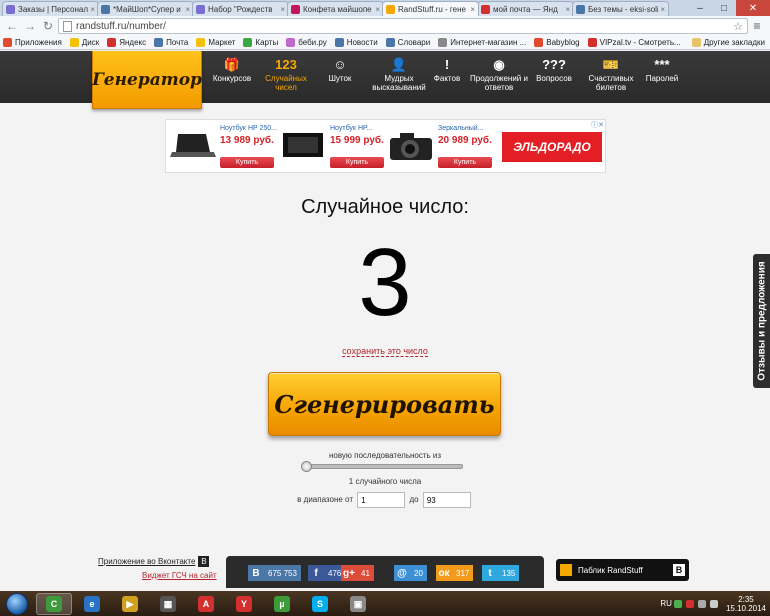 This screenshot has width=770, height=616. I want to click on range-to-input, so click(446, 500).